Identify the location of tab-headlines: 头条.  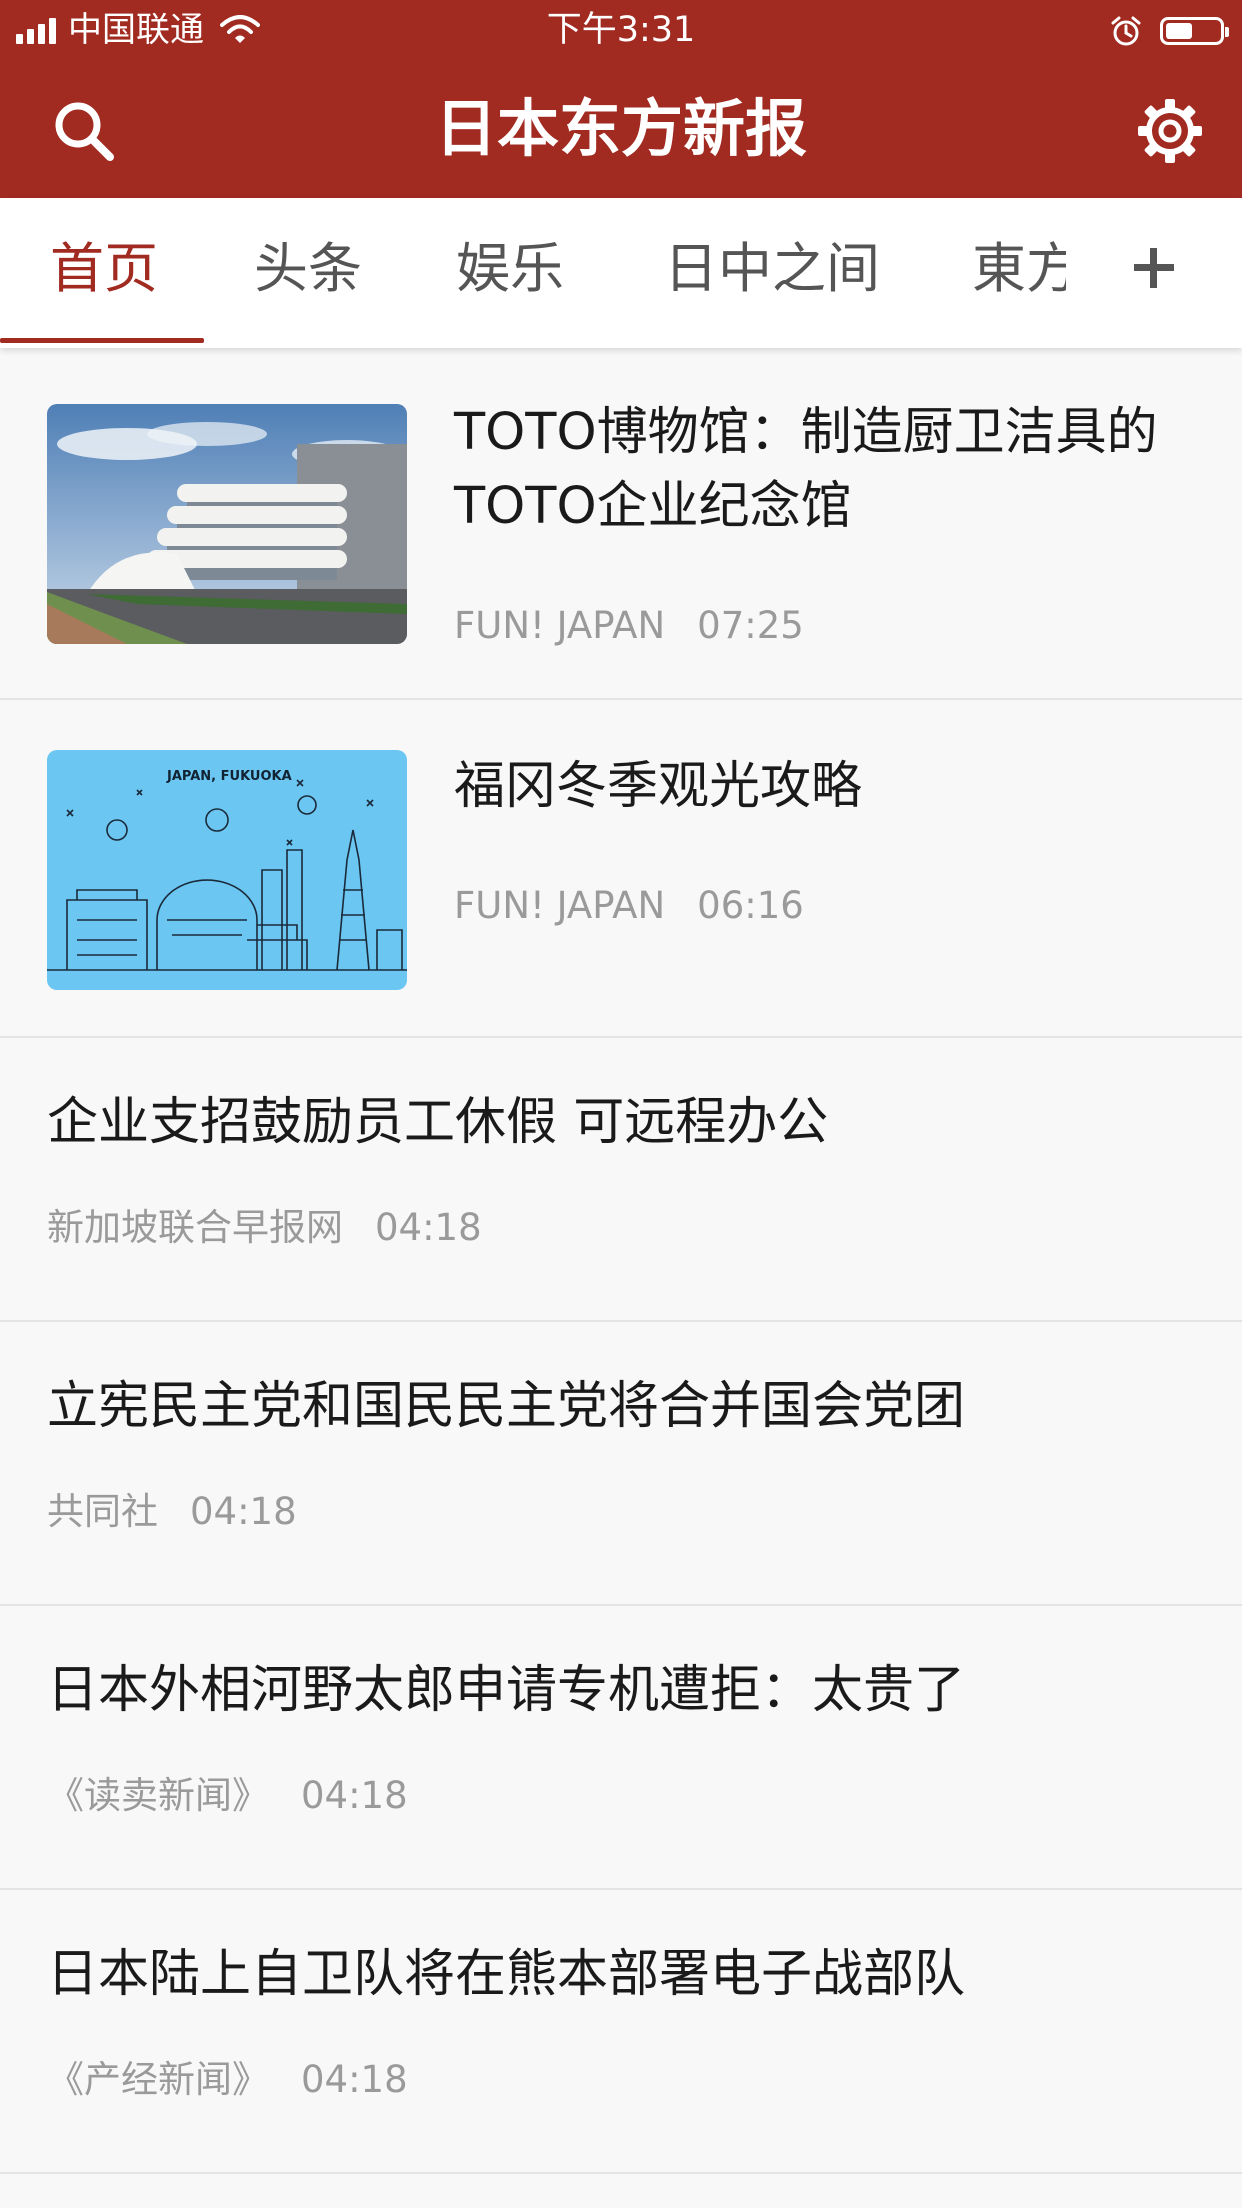
(308, 269).